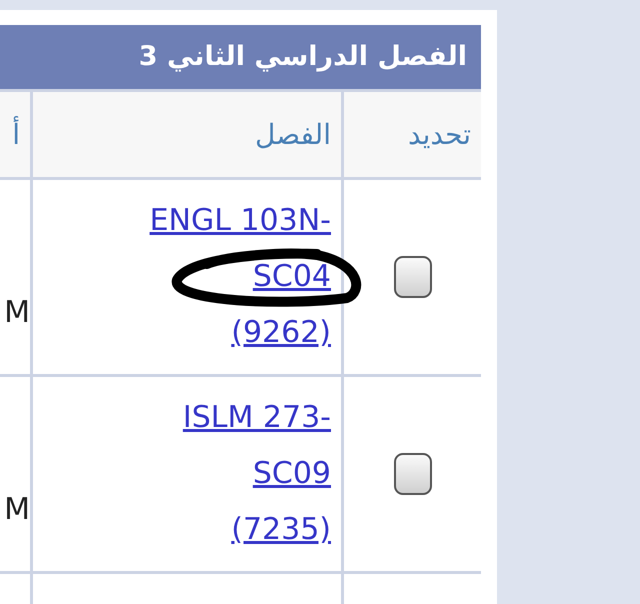  Describe the element at coordinates (15, 589) in the screenshot. I see `table-cell` at that location.